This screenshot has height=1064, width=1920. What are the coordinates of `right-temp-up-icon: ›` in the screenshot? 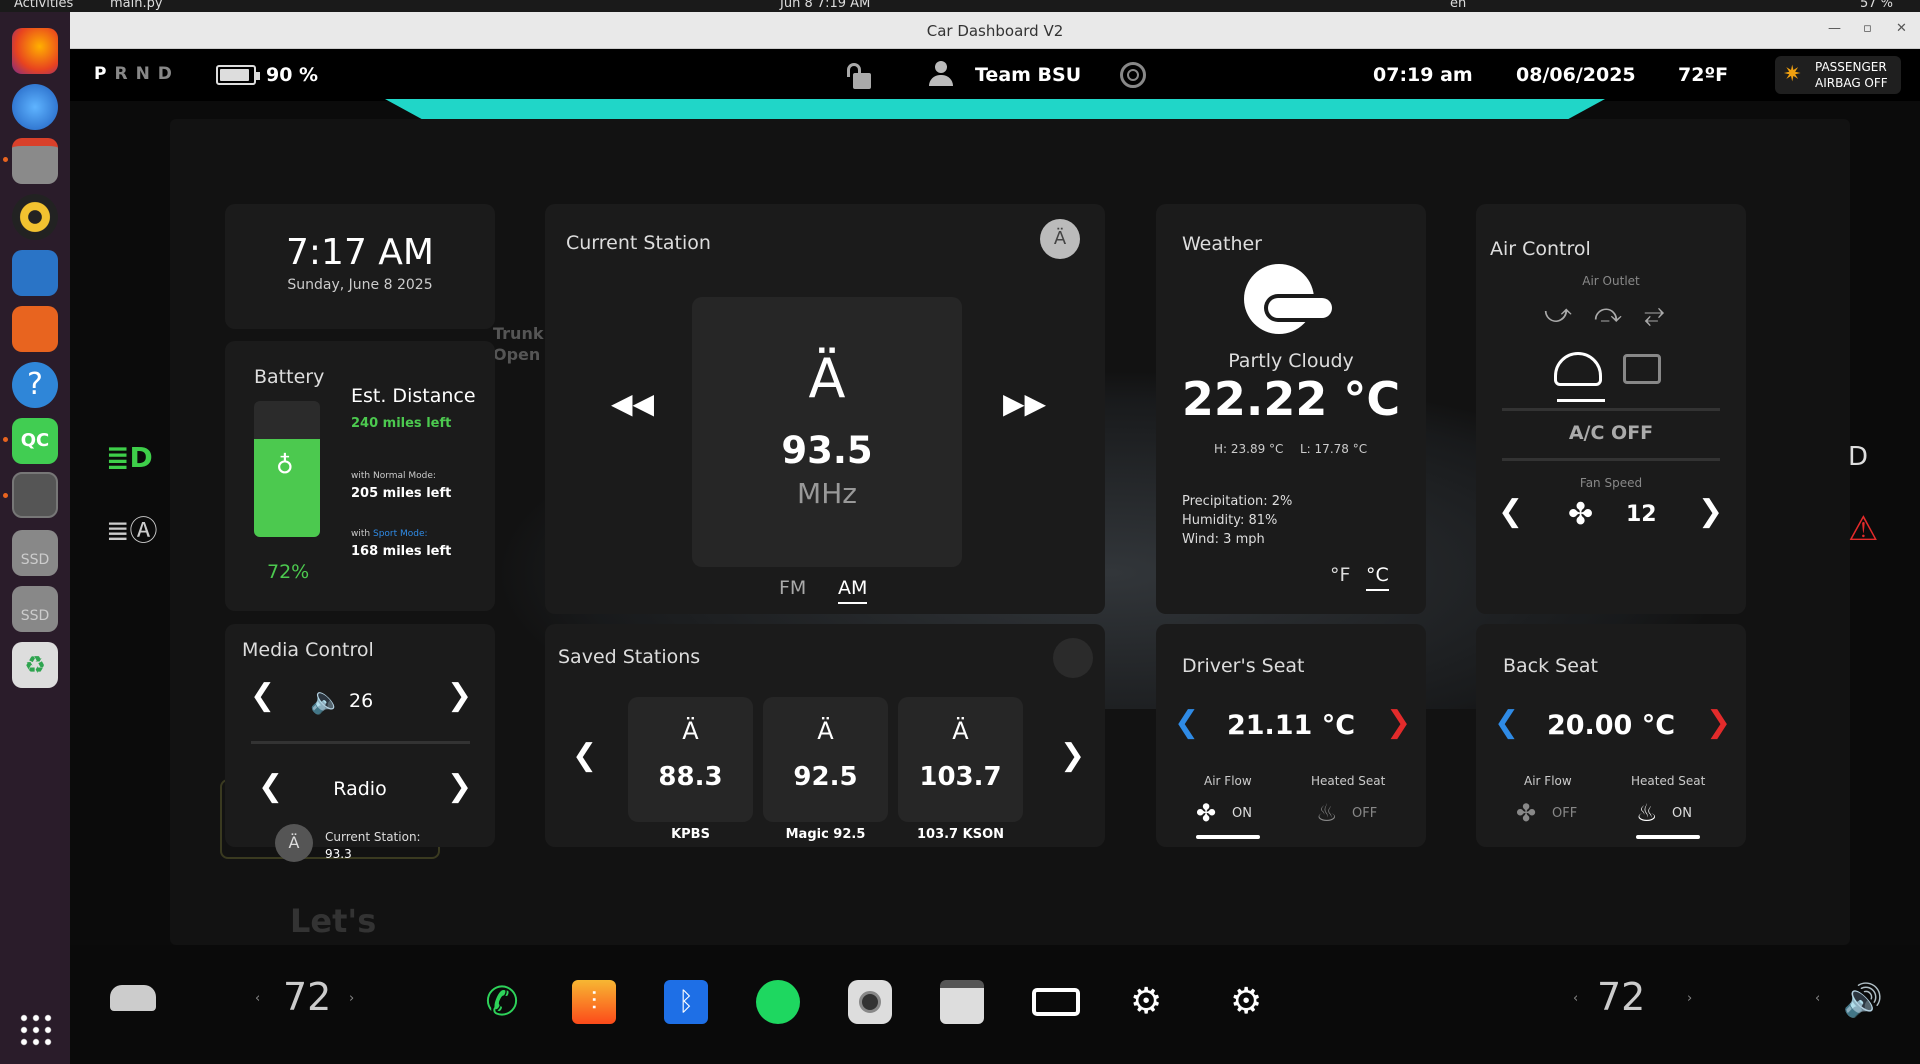 It's located at (1689, 998).